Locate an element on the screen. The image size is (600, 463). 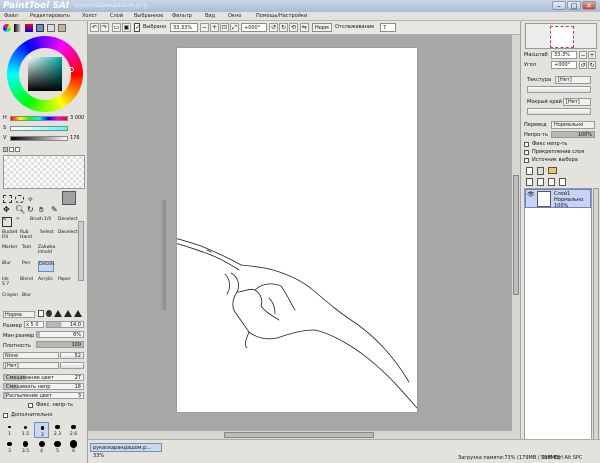
tool-marker: Marker is located at coordinates (10, 250).